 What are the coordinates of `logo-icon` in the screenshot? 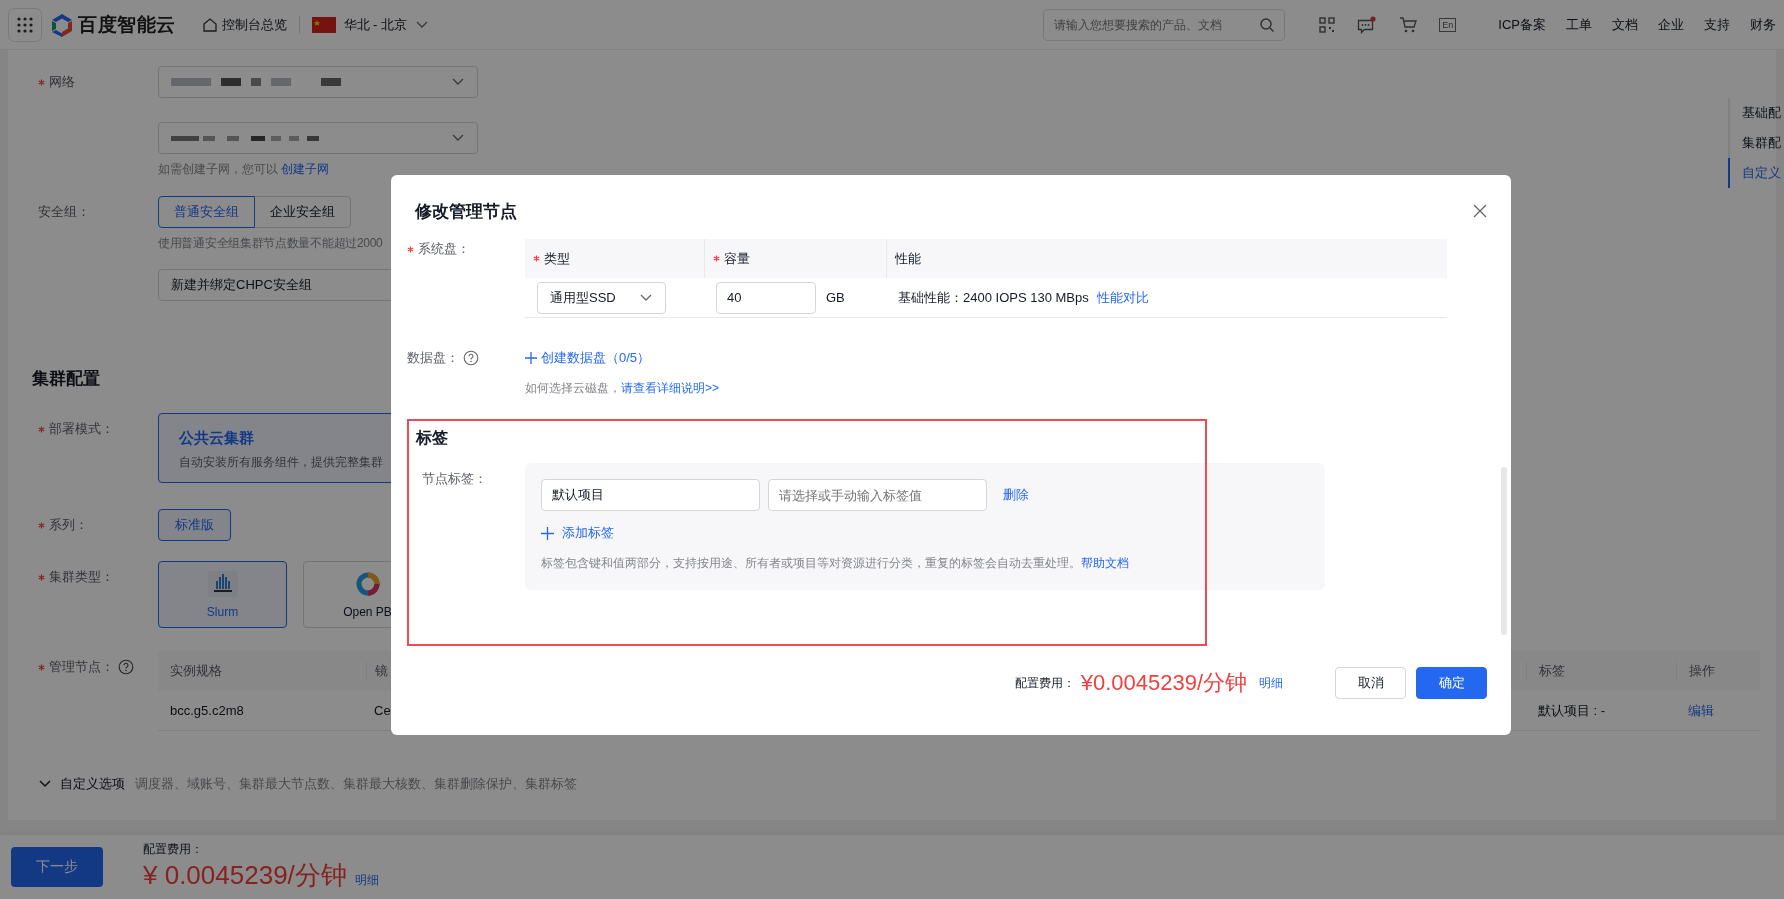 It's located at (62, 24).